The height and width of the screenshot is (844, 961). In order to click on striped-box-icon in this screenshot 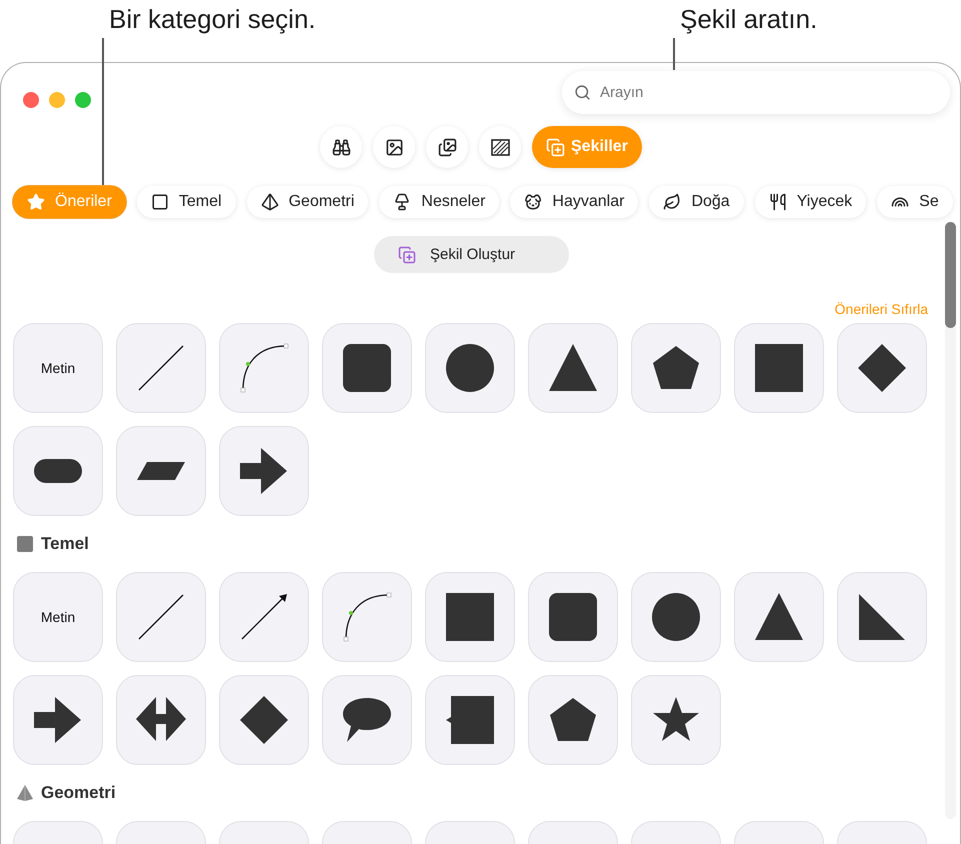, I will do `click(500, 147)`.